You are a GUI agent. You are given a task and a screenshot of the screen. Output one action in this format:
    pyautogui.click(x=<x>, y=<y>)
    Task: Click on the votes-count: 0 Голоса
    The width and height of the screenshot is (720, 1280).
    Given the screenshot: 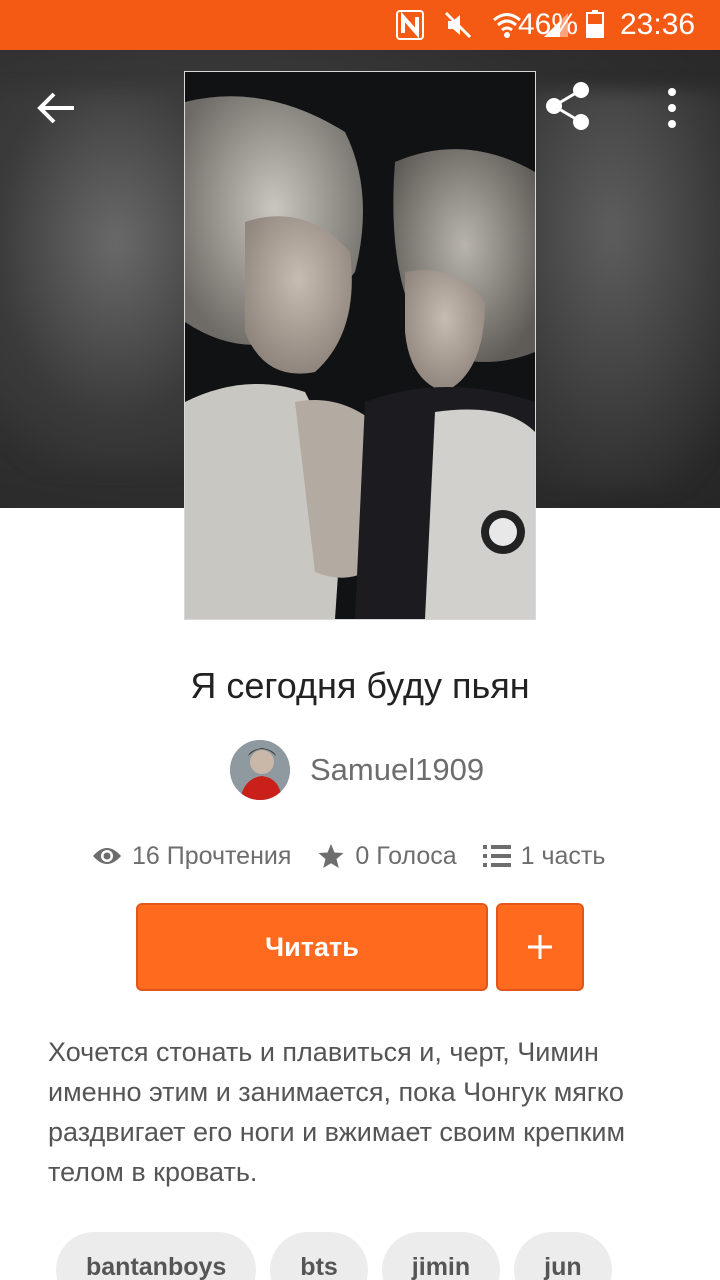 What is the action you would take?
    pyautogui.click(x=406, y=855)
    